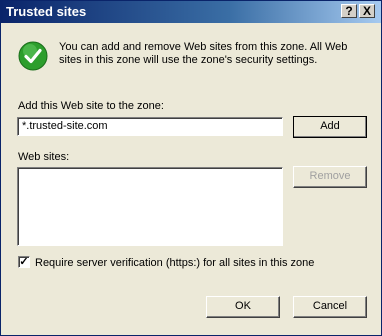 Image resolution: width=382 pixels, height=336 pixels. What do you see at coordinates (330, 177) in the screenshot?
I see `remove-button: Remove` at bounding box center [330, 177].